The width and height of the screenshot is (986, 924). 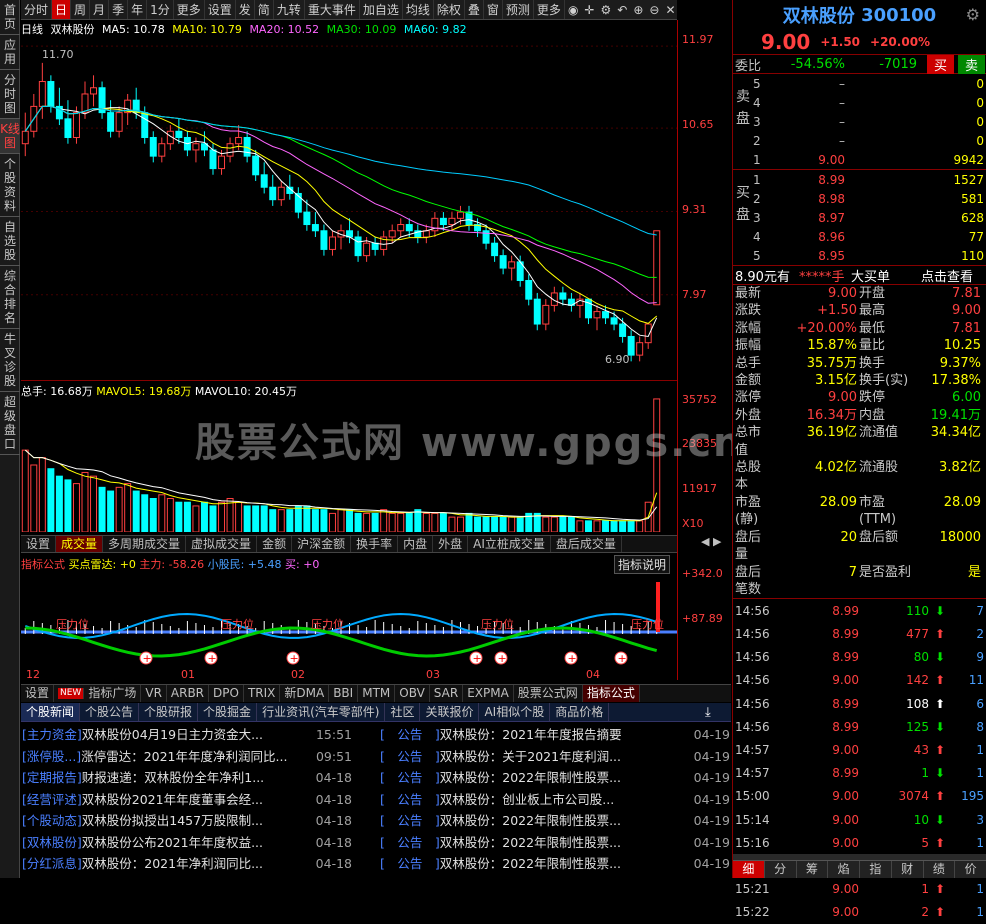 I want to click on volume-tab: 金额, so click(x=275, y=544).